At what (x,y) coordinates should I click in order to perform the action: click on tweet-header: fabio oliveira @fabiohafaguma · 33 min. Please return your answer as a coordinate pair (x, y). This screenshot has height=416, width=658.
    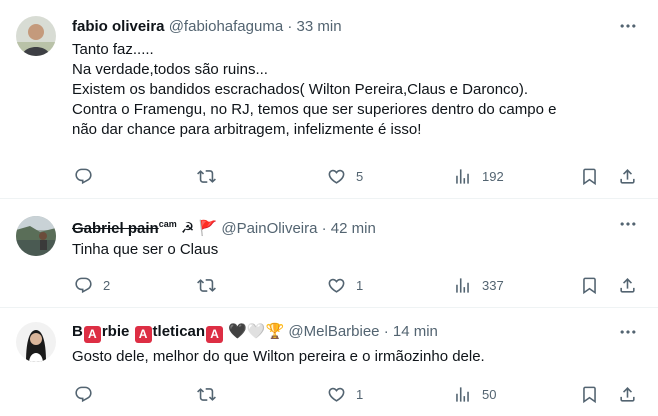
    Looking at the image, I should click on (207, 27).